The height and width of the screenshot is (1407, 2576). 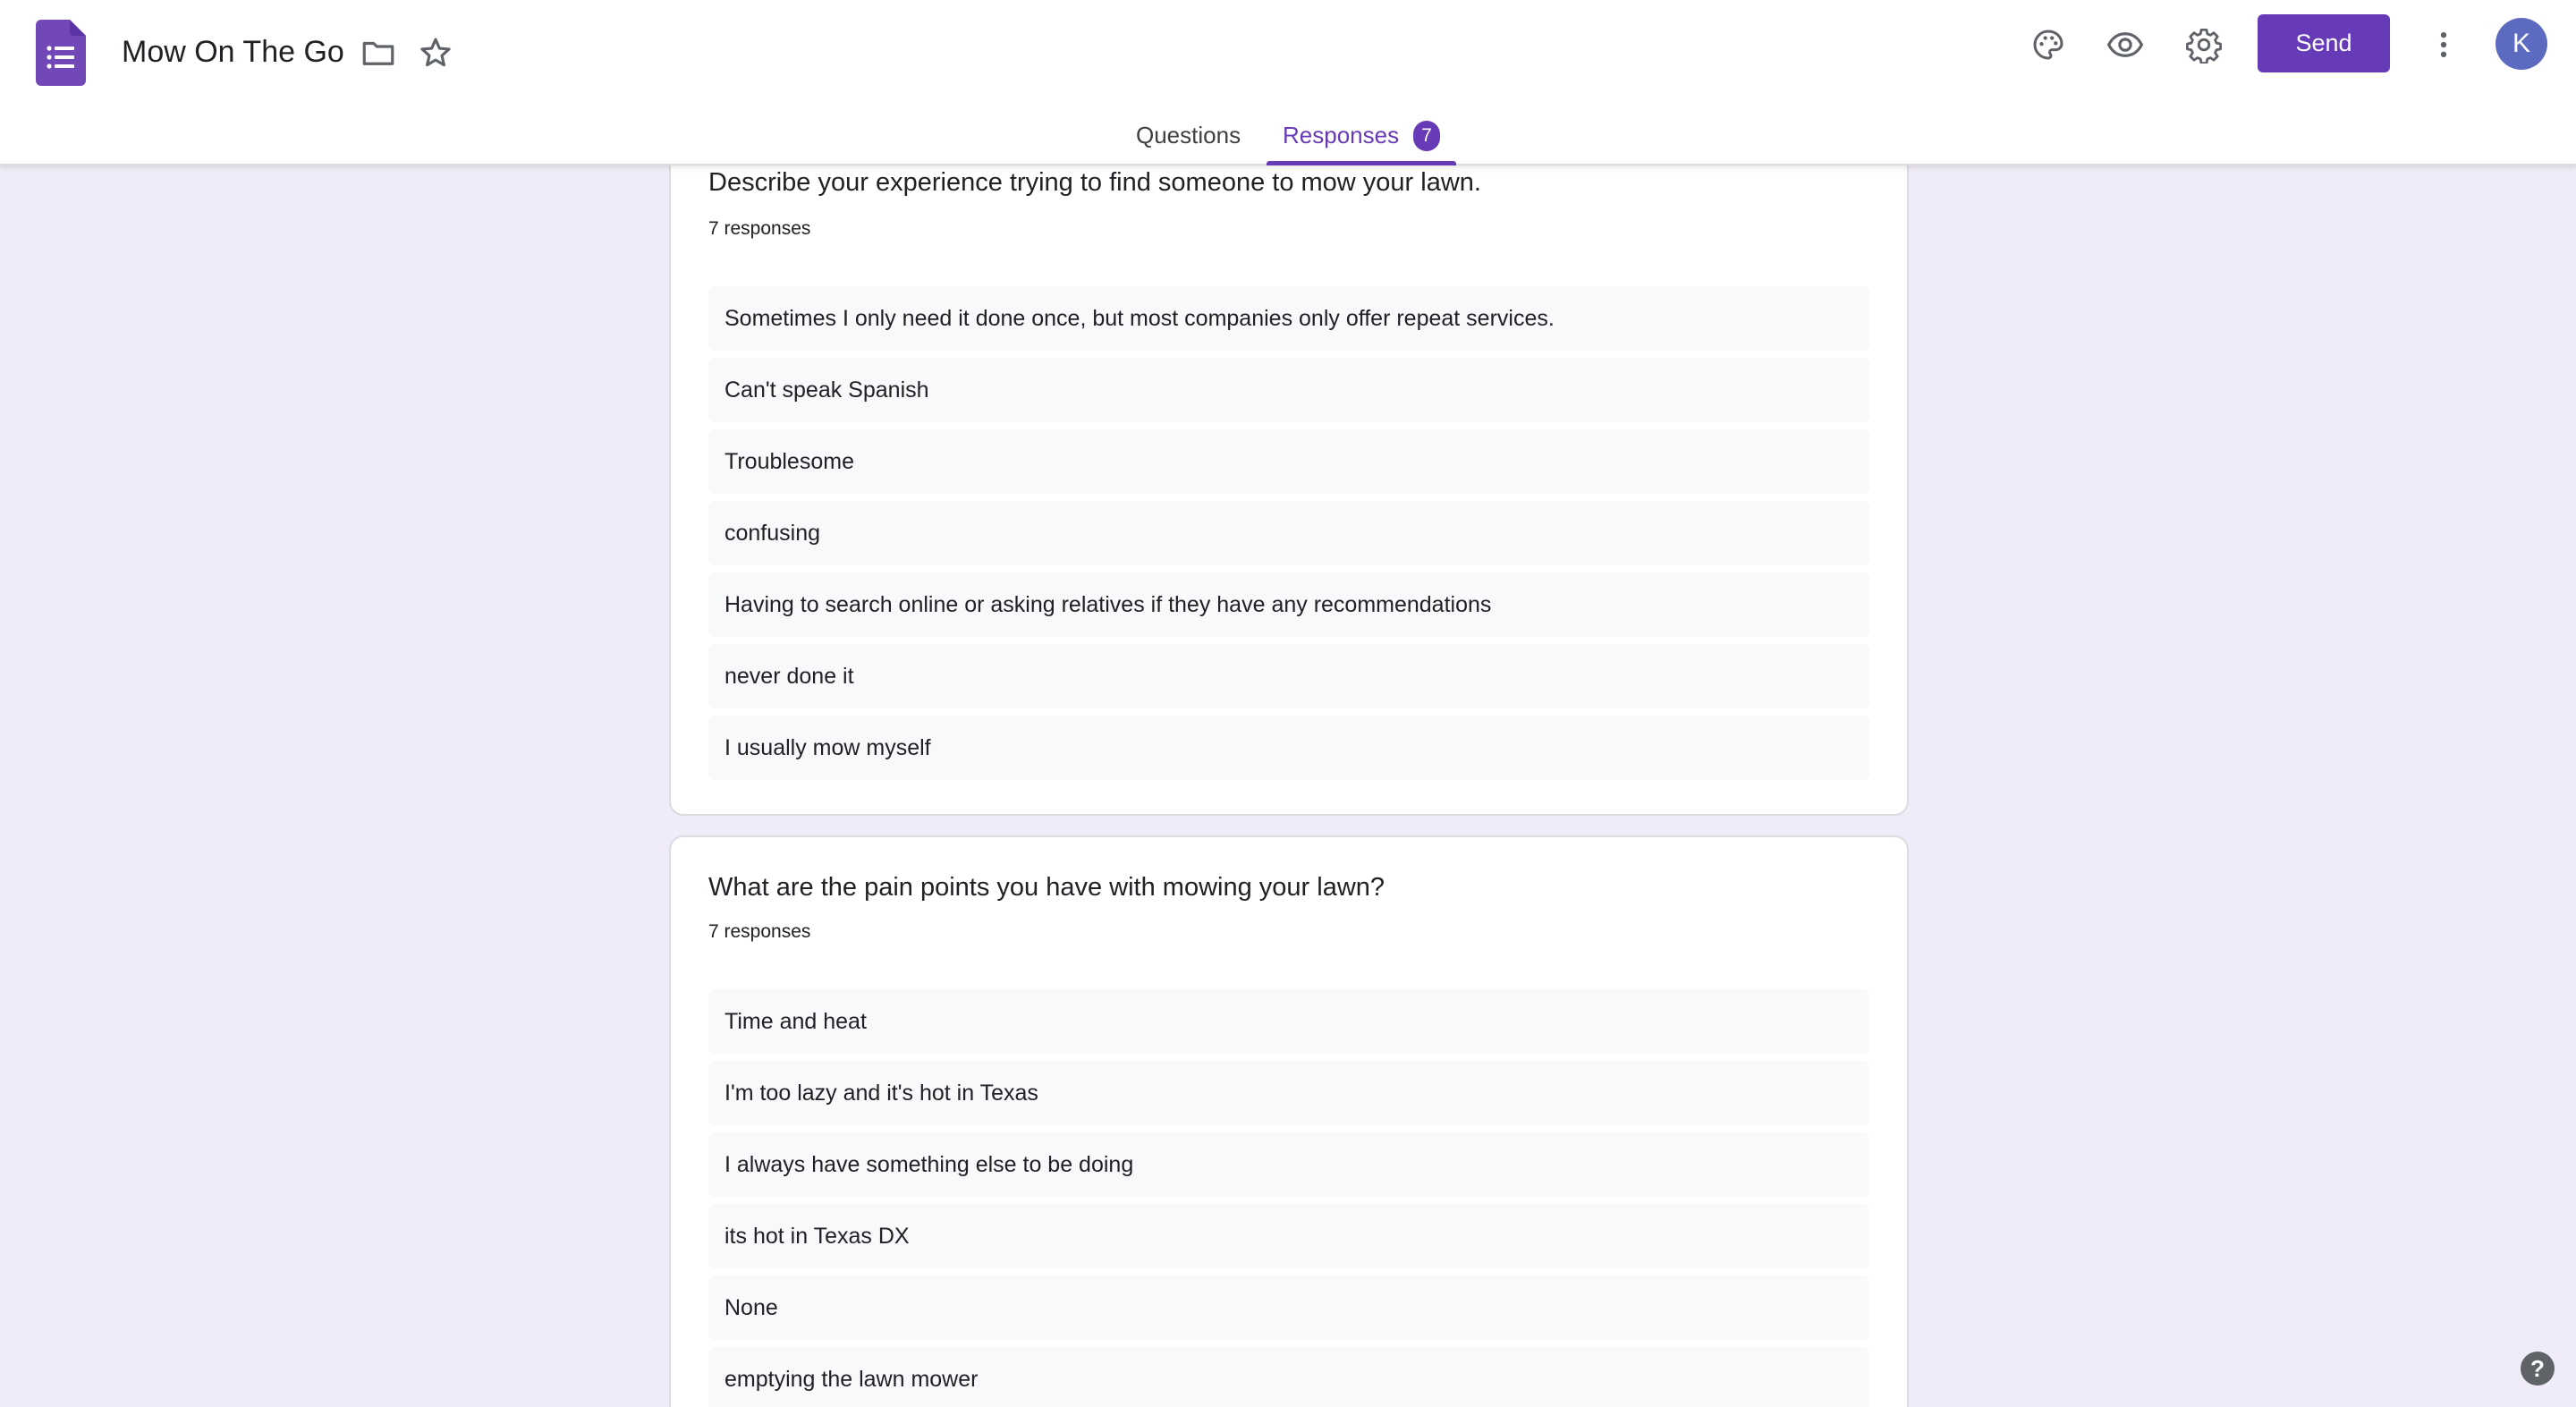 I want to click on palette-icon, so click(x=2048, y=44).